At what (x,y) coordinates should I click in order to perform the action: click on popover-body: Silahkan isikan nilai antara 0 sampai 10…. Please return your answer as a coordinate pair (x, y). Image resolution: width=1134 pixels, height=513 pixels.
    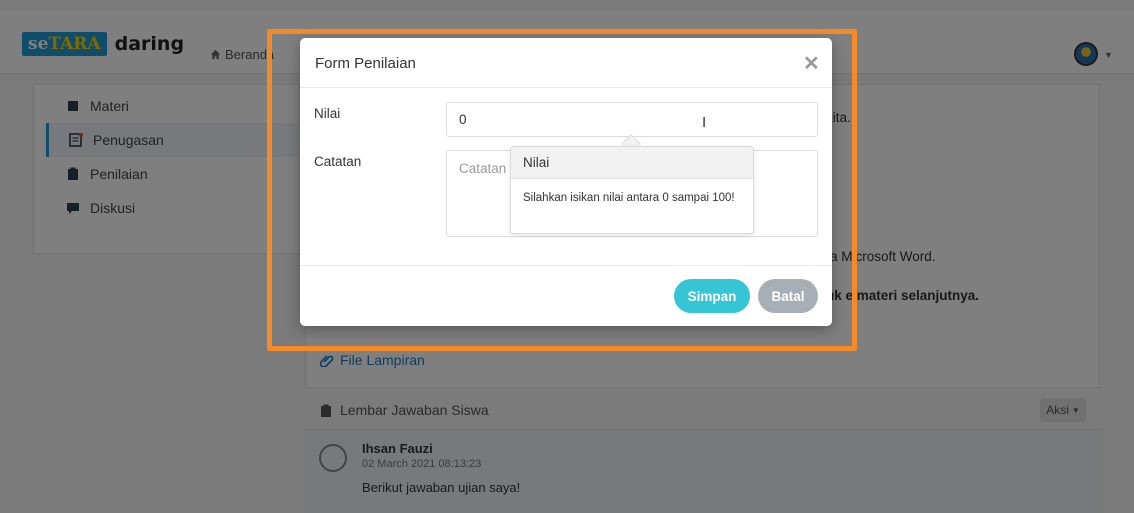
    Looking at the image, I should click on (629, 198).